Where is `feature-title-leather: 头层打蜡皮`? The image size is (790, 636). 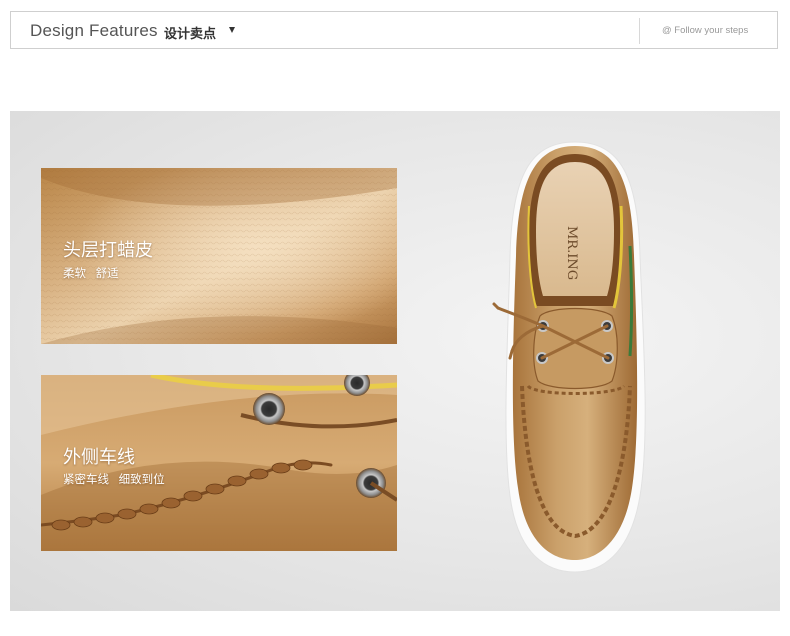
feature-title-leather: 头层打蜡皮 is located at coordinates (108, 250).